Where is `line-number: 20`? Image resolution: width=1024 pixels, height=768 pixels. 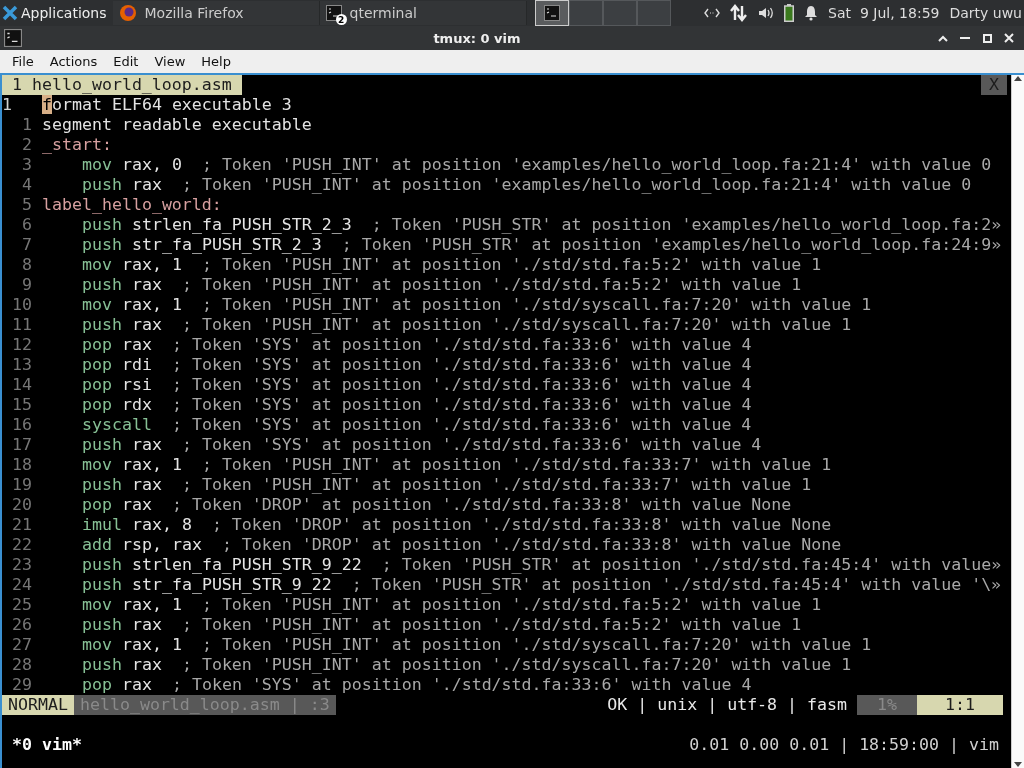
line-number: 20 is located at coordinates (22, 505).